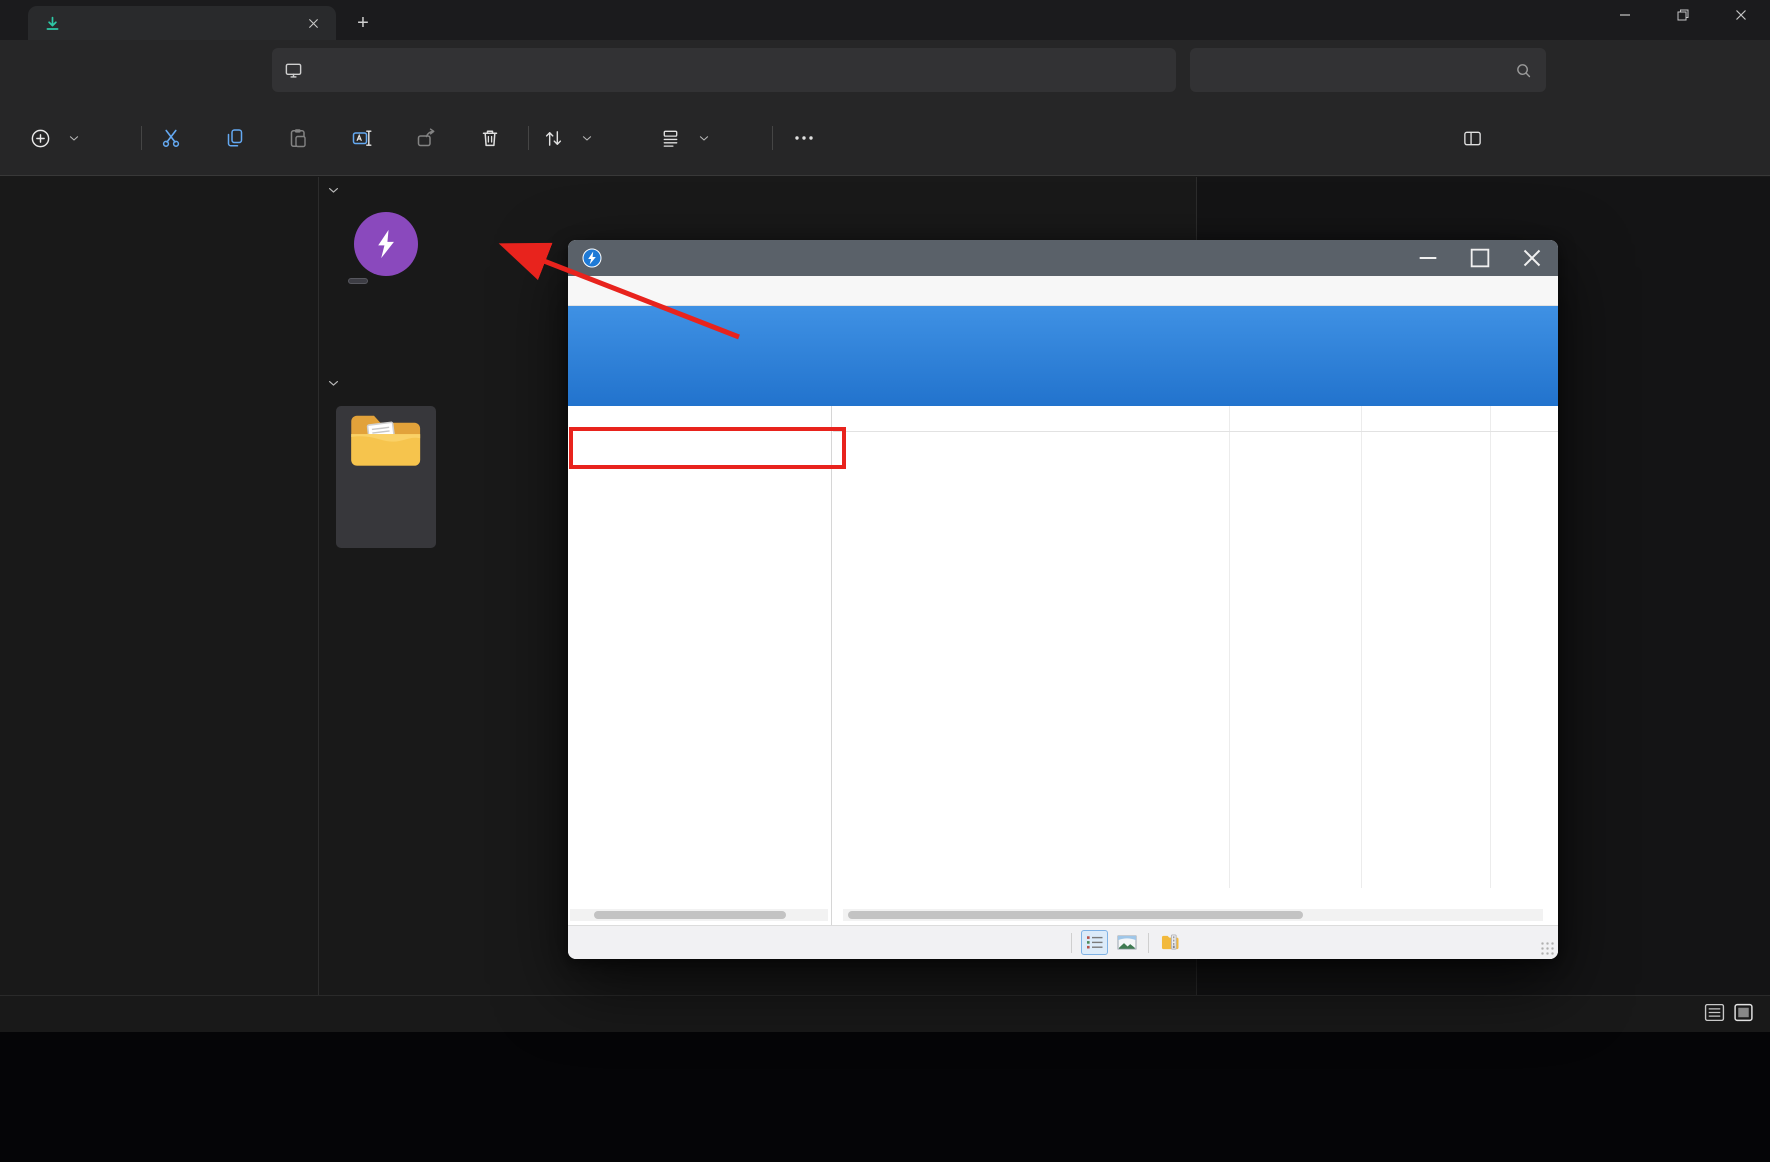 The image size is (1770, 1162). I want to click on tab-downloads, so click(182, 23).